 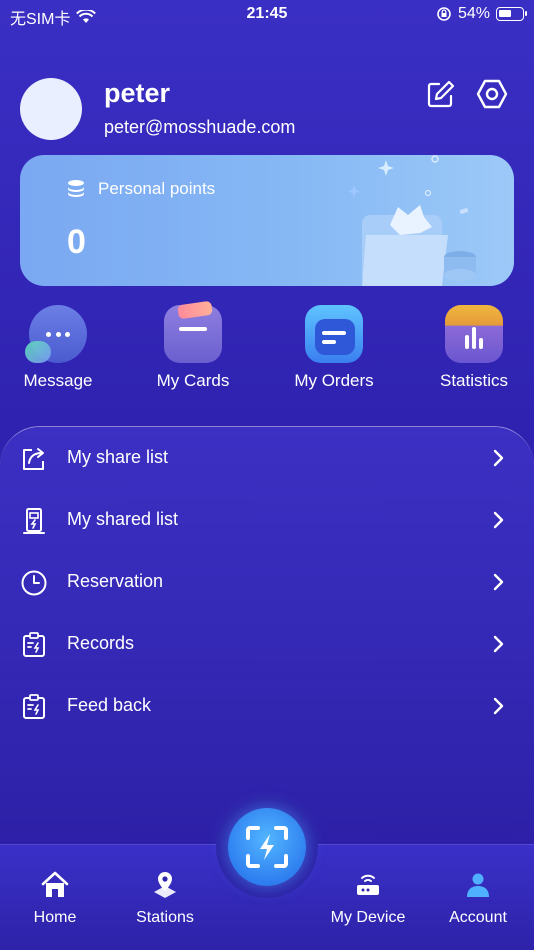 What do you see at coordinates (200, 127) in the screenshot?
I see `user-email: peter@mosshuade.com` at bounding box center [200, 127].